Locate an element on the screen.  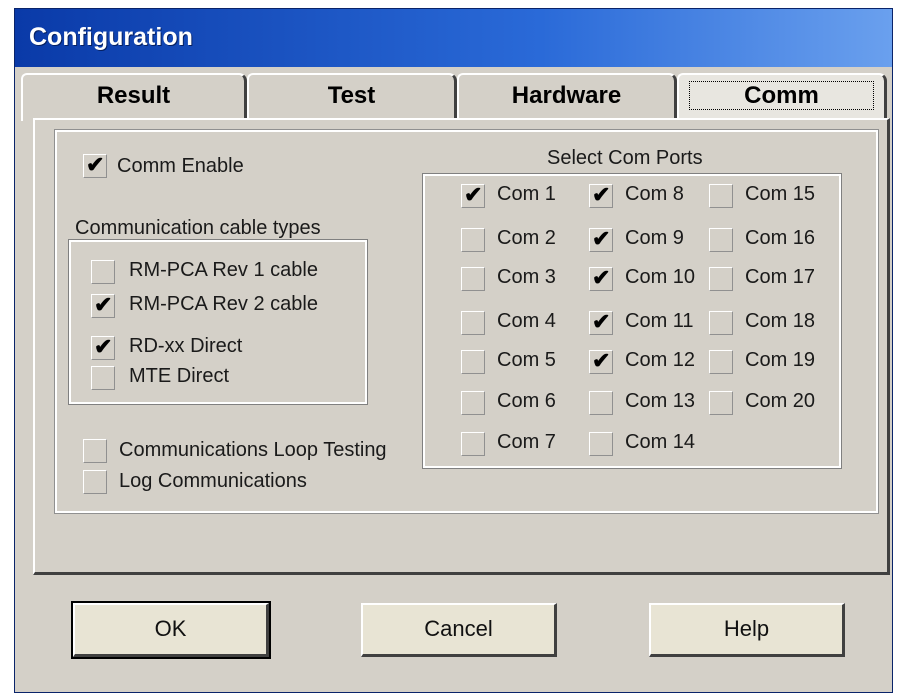
tab-test: Test is located at coordinates (352, 97).